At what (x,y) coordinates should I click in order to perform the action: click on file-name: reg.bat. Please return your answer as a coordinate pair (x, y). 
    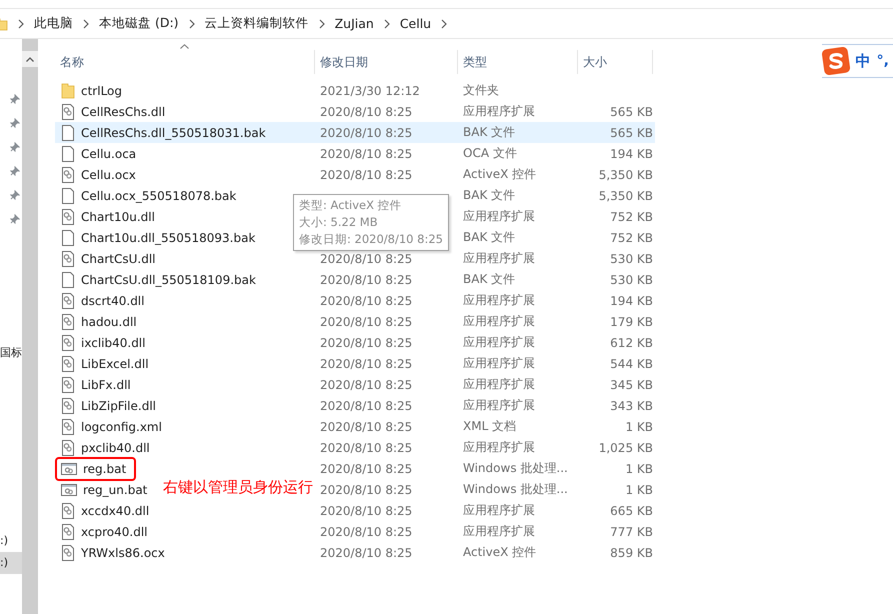
    Looking at the image, I should click on (95, 468).